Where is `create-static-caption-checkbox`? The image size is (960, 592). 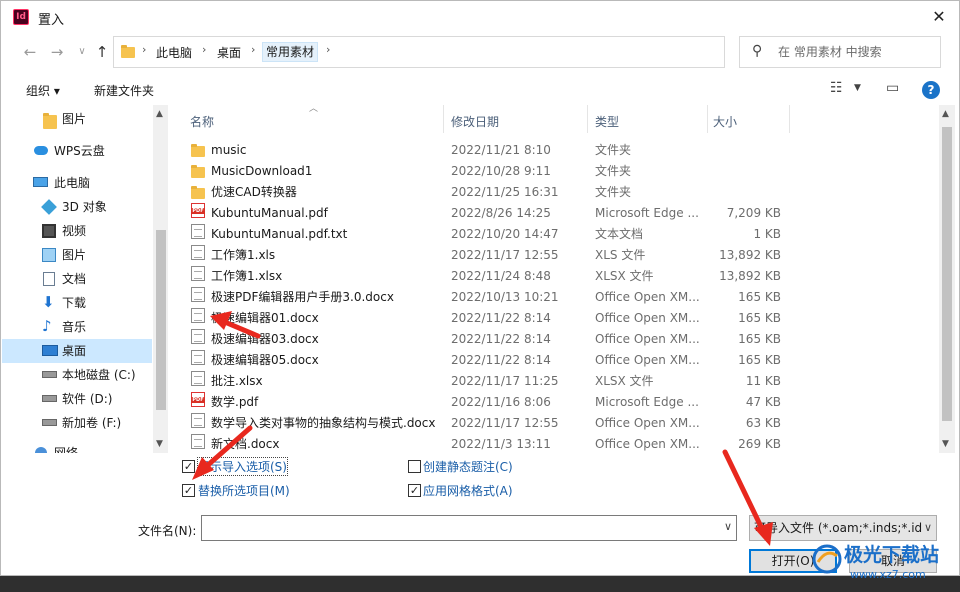
create-static-caption-checkbox is located at coordinates (414, 466).